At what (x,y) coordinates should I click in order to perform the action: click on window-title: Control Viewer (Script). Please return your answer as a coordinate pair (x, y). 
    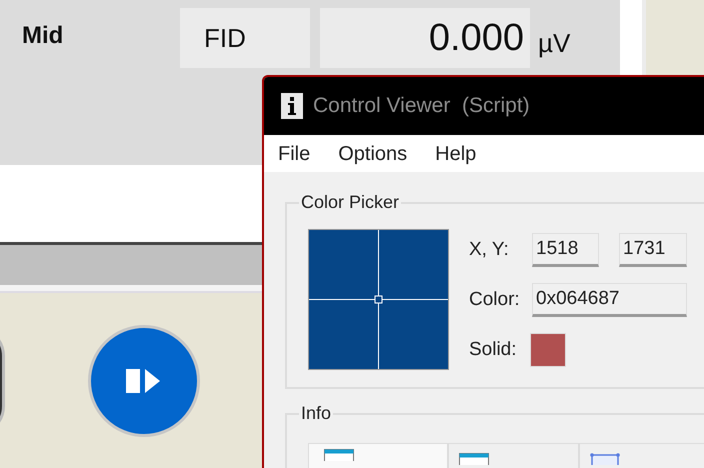
    Looking at the image, I should click on (421, 106).